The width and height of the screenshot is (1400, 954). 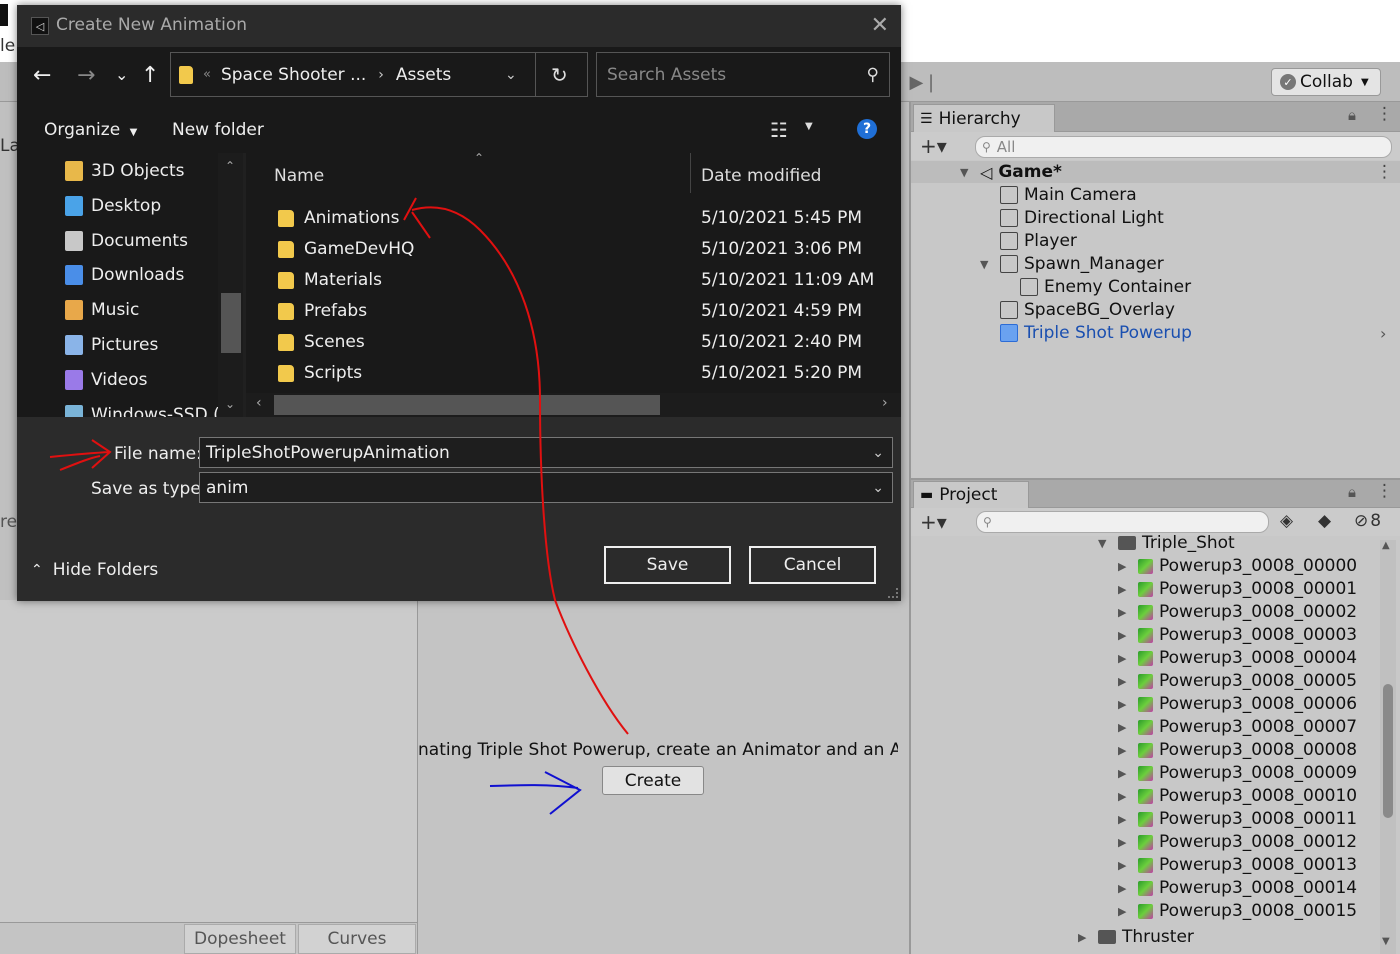 What do you see at coordinates (106, 379) in the screenshot?
I see `nav-item: Videos` at bounding box center [106, 379].